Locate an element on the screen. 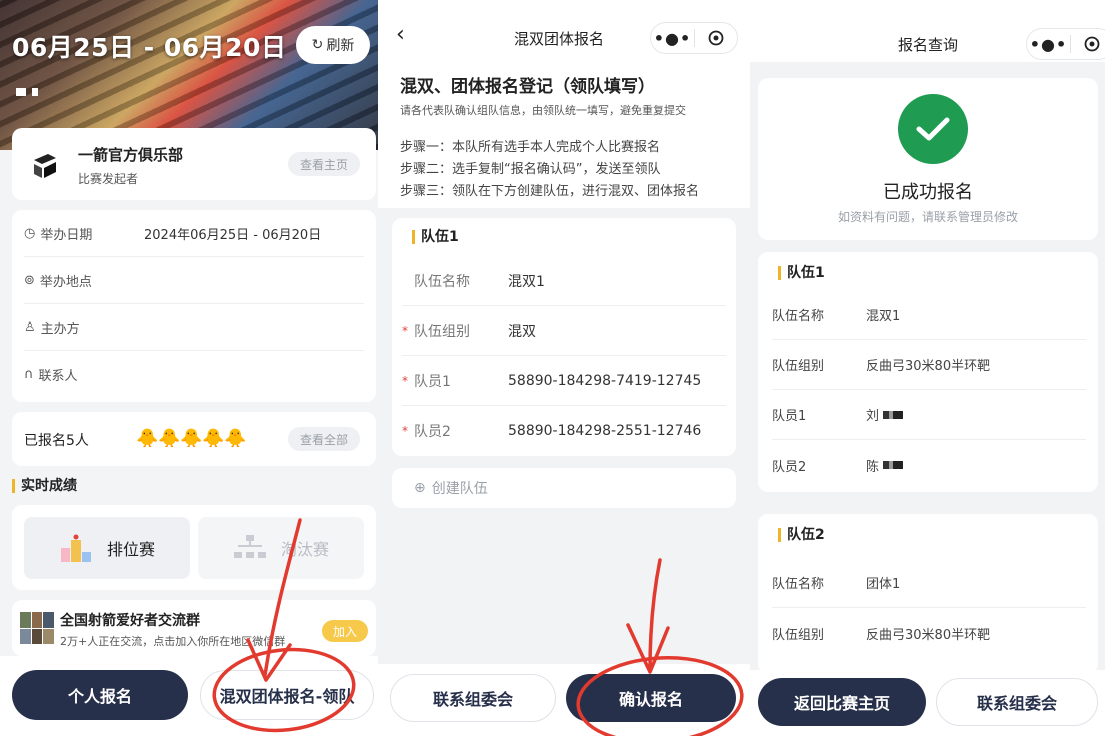 This screenshot has width=1105, height=736. bracket-icon is located at coordinates (249, 546).